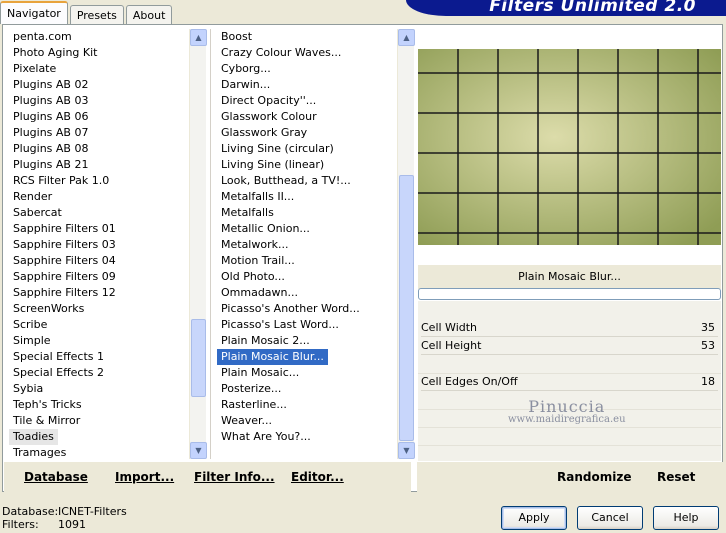 This screenshot has width=726, height=533. What do you see at coordinates (451, 345) in the screenshot?
I see `param-label: Cell Height` at bounding box center [451, 345].